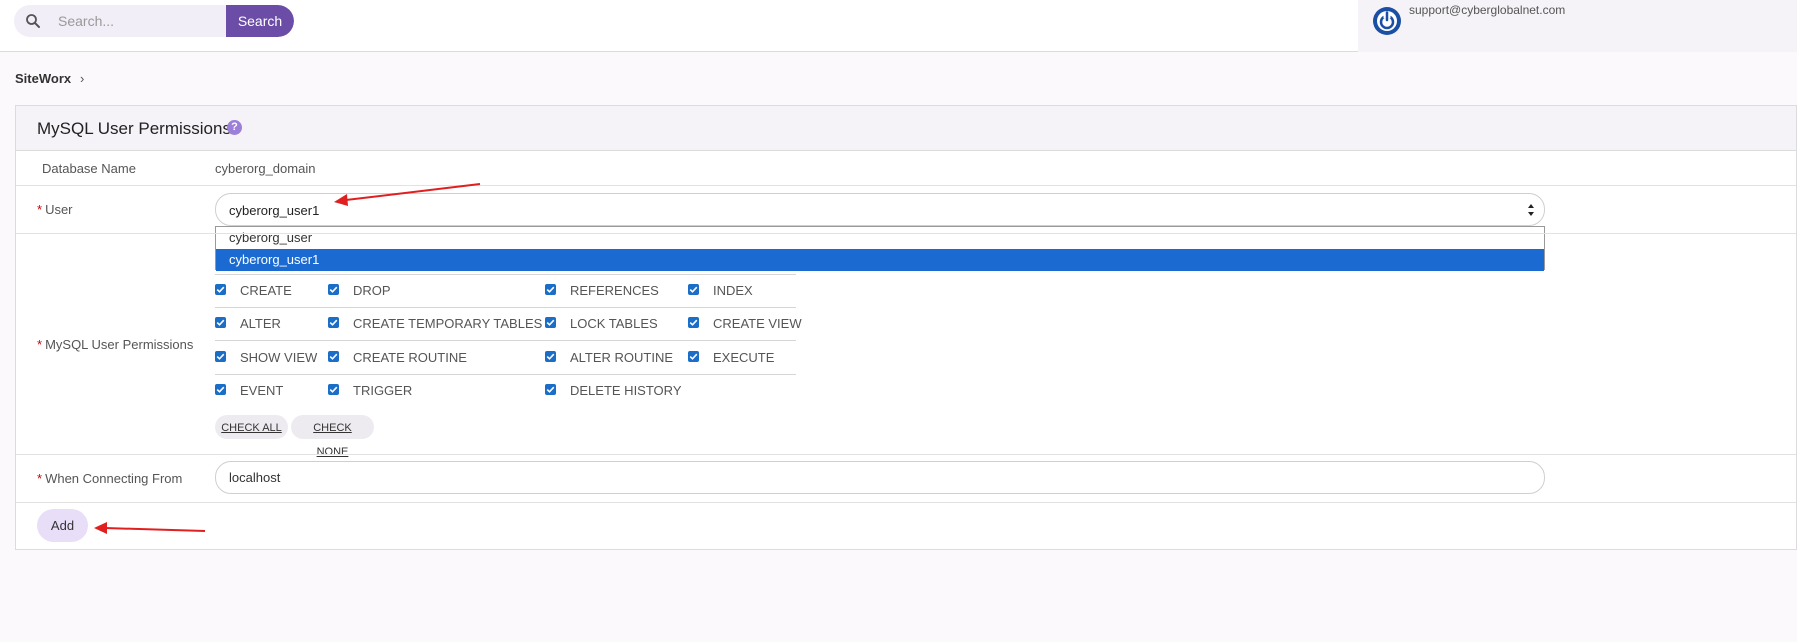 The height and width of the screenshot is (642, 1797). What do you see at coordinates (260, 323) in the screenshot?
I see `permission-label: ALTER` at bounding box center [260, 323].